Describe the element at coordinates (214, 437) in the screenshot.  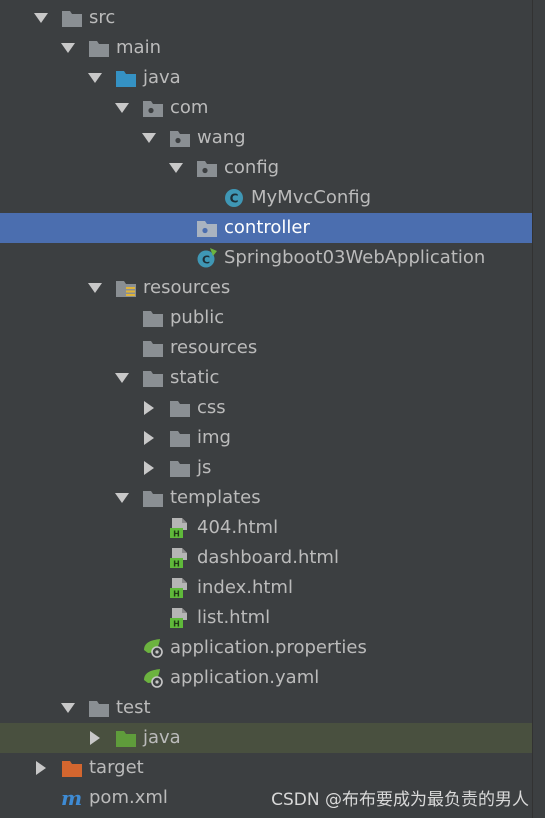
I see `tree-label-img: img` at that location.